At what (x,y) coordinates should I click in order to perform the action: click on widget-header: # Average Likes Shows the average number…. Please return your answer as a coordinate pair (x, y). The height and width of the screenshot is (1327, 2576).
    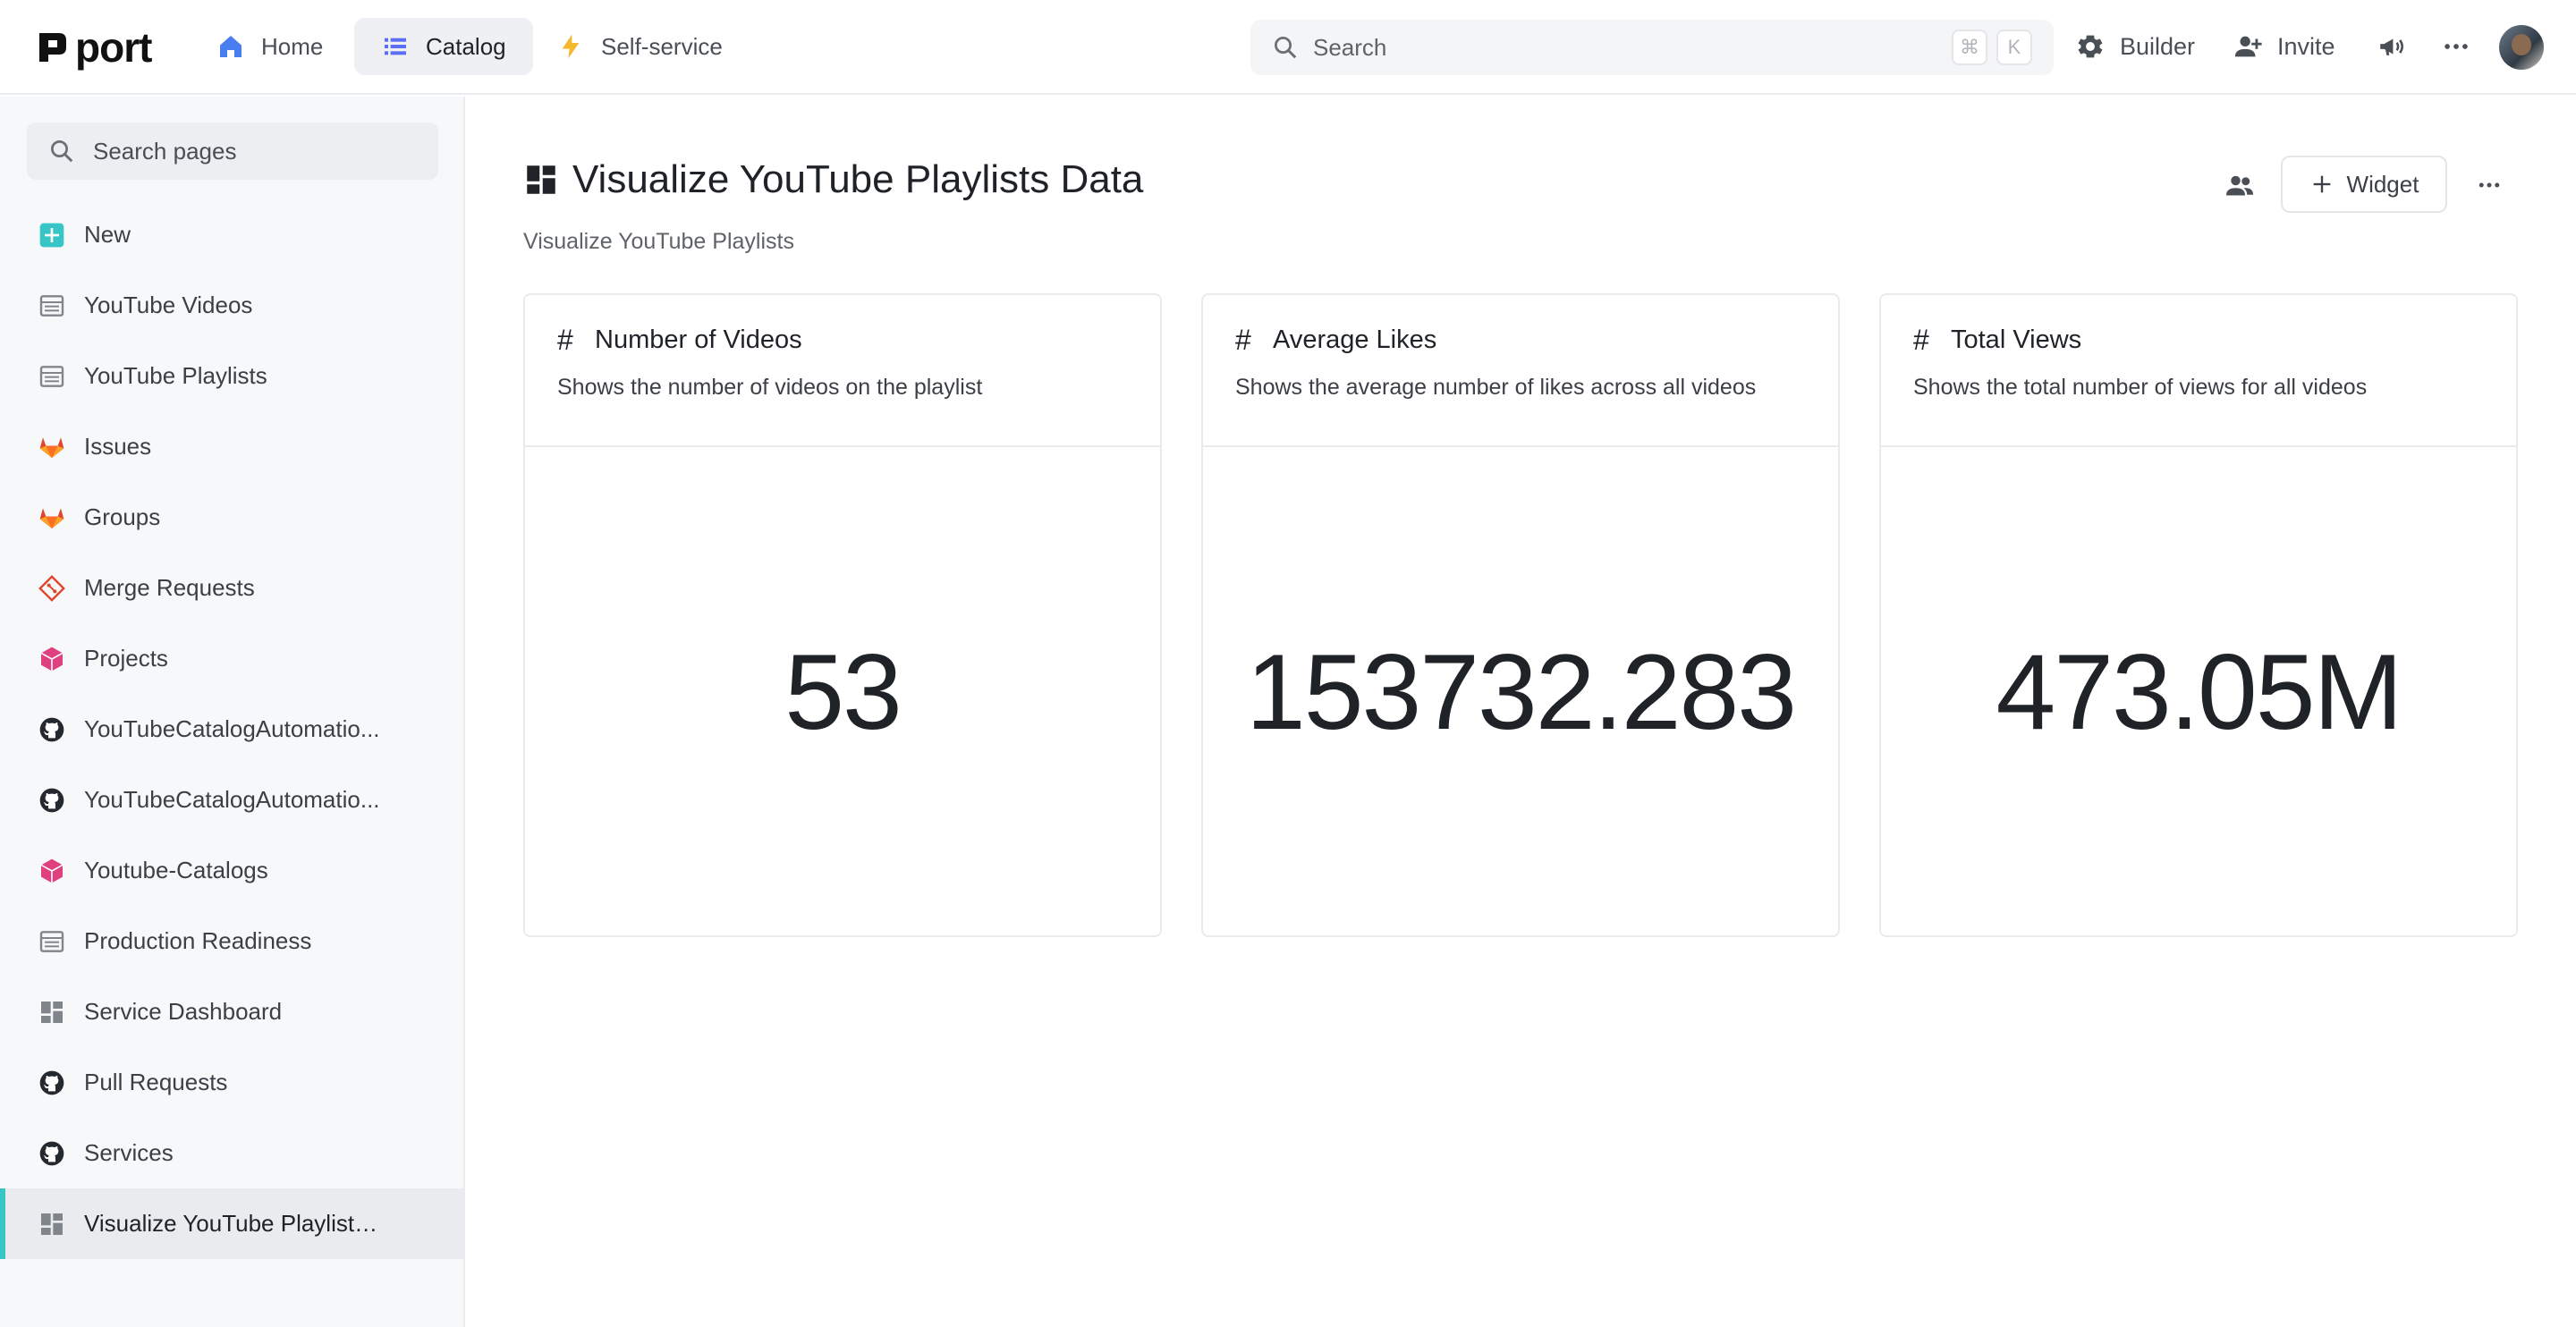
    Looking at the image, I should click on (1520, 371).